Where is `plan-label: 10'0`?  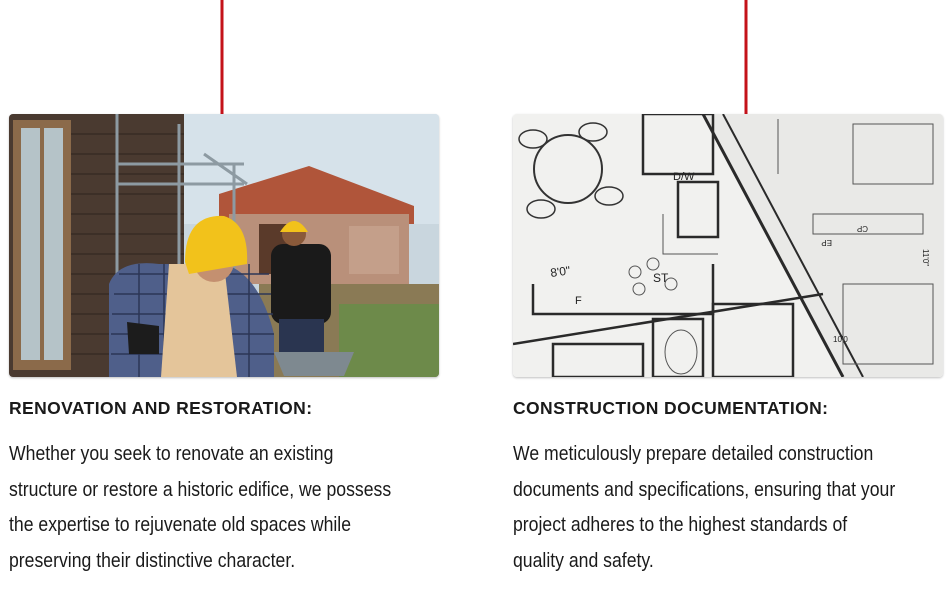 plan-label: 10'0 is located at coordinates (840, 339).